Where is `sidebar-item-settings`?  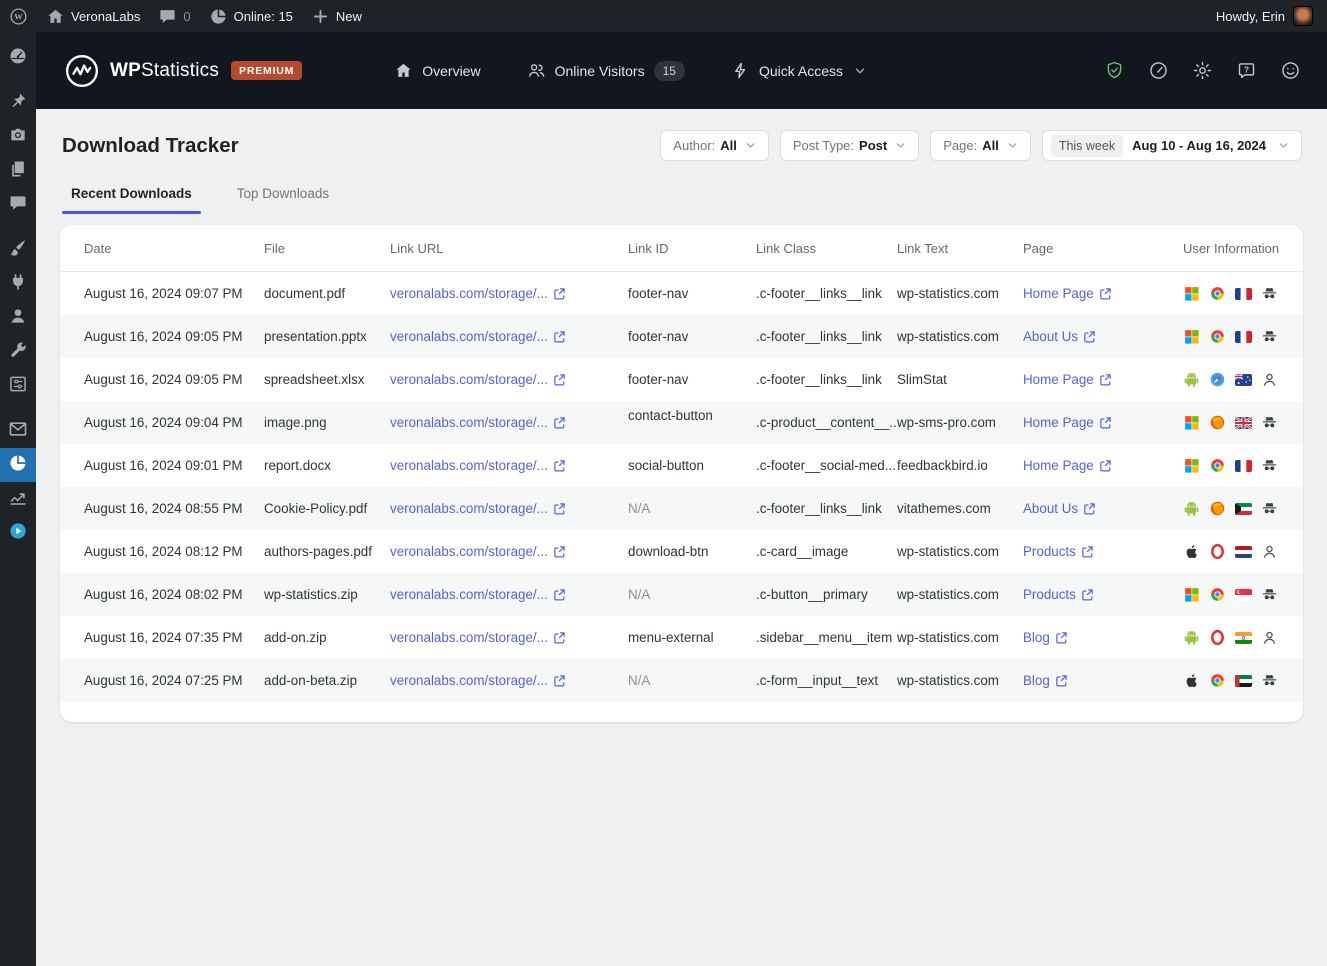 sidebar-item-settings is located at coordinates (18, 386).